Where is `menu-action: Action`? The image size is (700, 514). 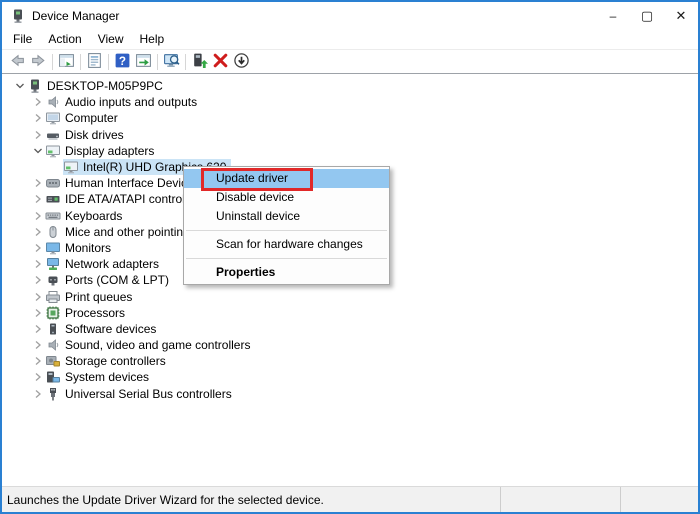 menu-action: Action is located at coordinates (64, 39).